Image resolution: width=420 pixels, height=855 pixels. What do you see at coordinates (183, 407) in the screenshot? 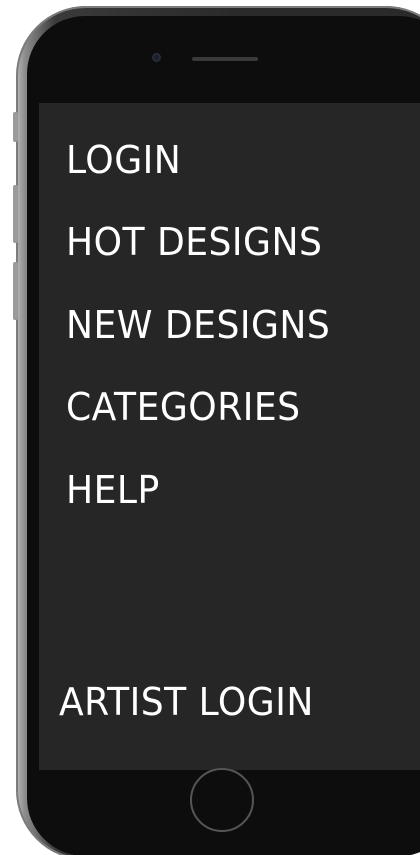
I see `menu-item-categories: CATEGORIES` at bounding box center [183, 407].